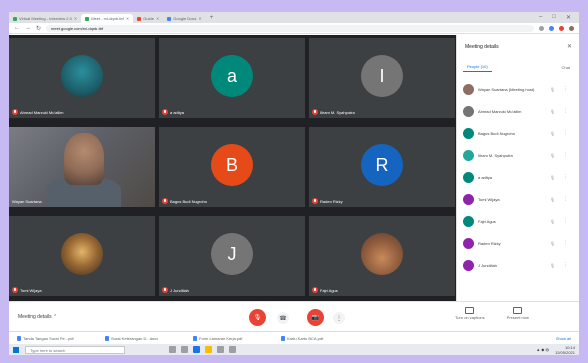  What do you see at coordinates (28, 28) in the screenshot?
I see `forward-arrow-icon: →` at bounding box center [28, 28].